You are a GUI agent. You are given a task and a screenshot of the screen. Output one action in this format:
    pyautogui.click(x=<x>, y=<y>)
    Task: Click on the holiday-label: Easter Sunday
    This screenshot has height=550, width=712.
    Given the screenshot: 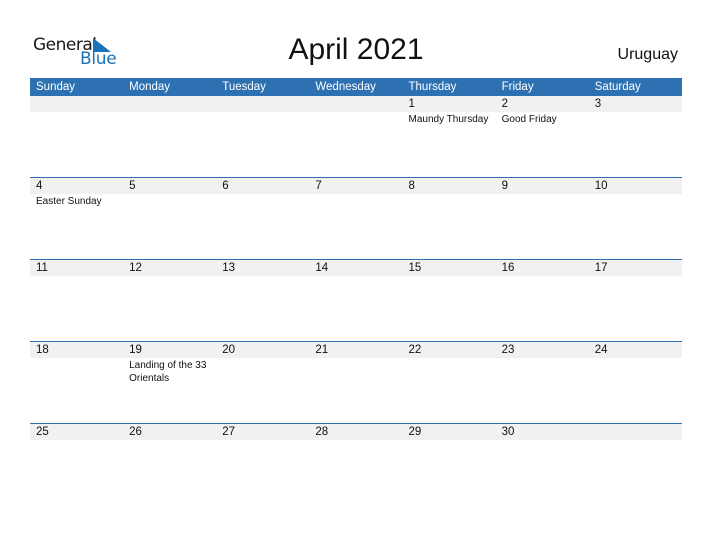 What is the action you would take?
    pyautogui.click(x=69, y=201)
    